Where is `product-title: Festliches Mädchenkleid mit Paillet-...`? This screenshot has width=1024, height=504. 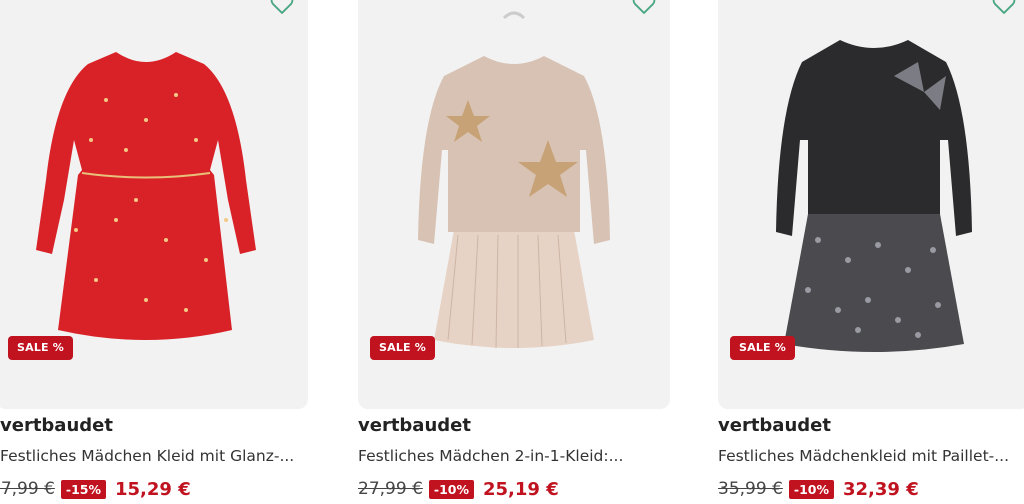
product-title: Festliches Mädchenkleid mit Paillet-... is located at coordinates (863, 456).